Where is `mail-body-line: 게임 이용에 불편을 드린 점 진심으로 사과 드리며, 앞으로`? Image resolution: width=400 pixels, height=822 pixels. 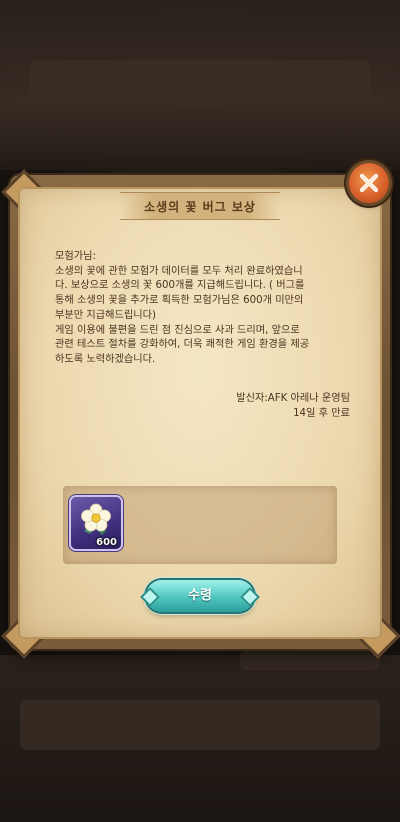
mail-body-line: 게임 이용에 불편을 드린 점 진심으로 사과 드리며, 앞으로 is located at coordinates (177, 330).